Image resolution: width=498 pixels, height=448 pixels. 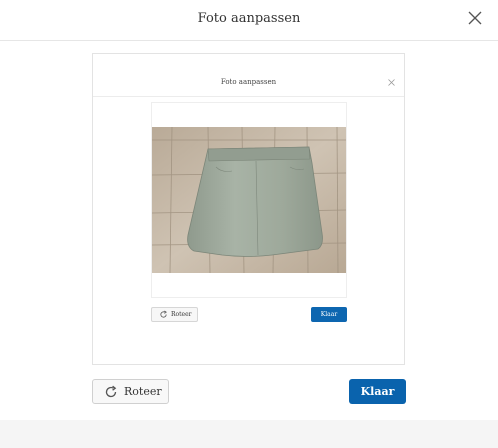 What do you see at coordinates (391, 82) in the screenshot?
I see `preview-close-icon` at bounding box center [391, 82].